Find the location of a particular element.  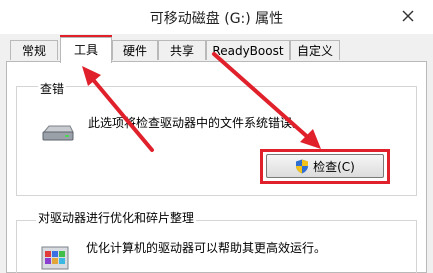

window-title: 可移动磁盘 (G:) 属性 is located at coordinates (216, 19).